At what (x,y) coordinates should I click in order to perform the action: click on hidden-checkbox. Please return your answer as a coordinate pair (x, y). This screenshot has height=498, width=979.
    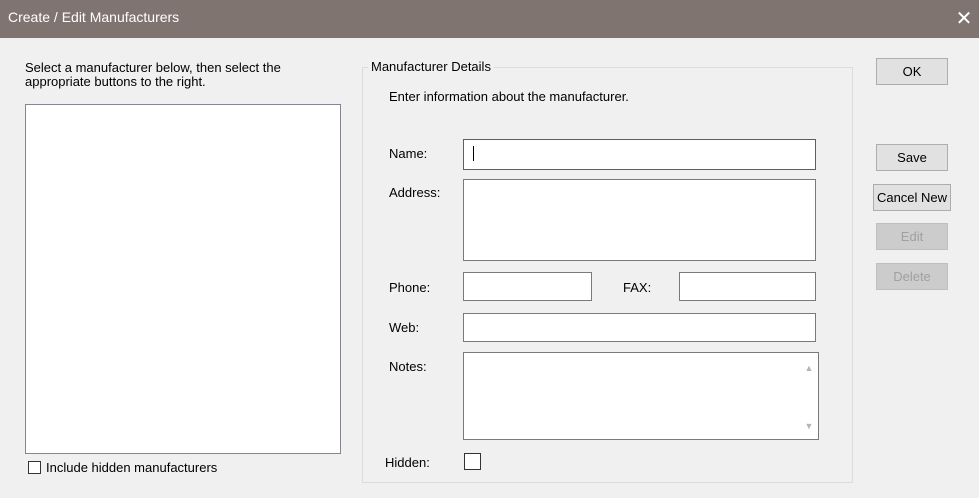
    Looking at the image, I should click on (472, 461).